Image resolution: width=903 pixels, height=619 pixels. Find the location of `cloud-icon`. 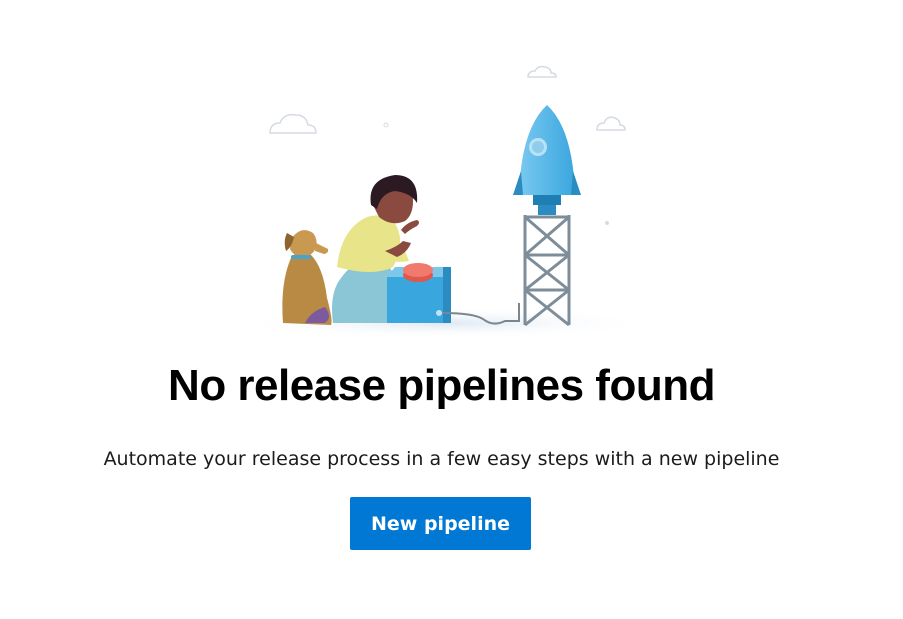

cloud-icon is located at coordinates (447, 99).